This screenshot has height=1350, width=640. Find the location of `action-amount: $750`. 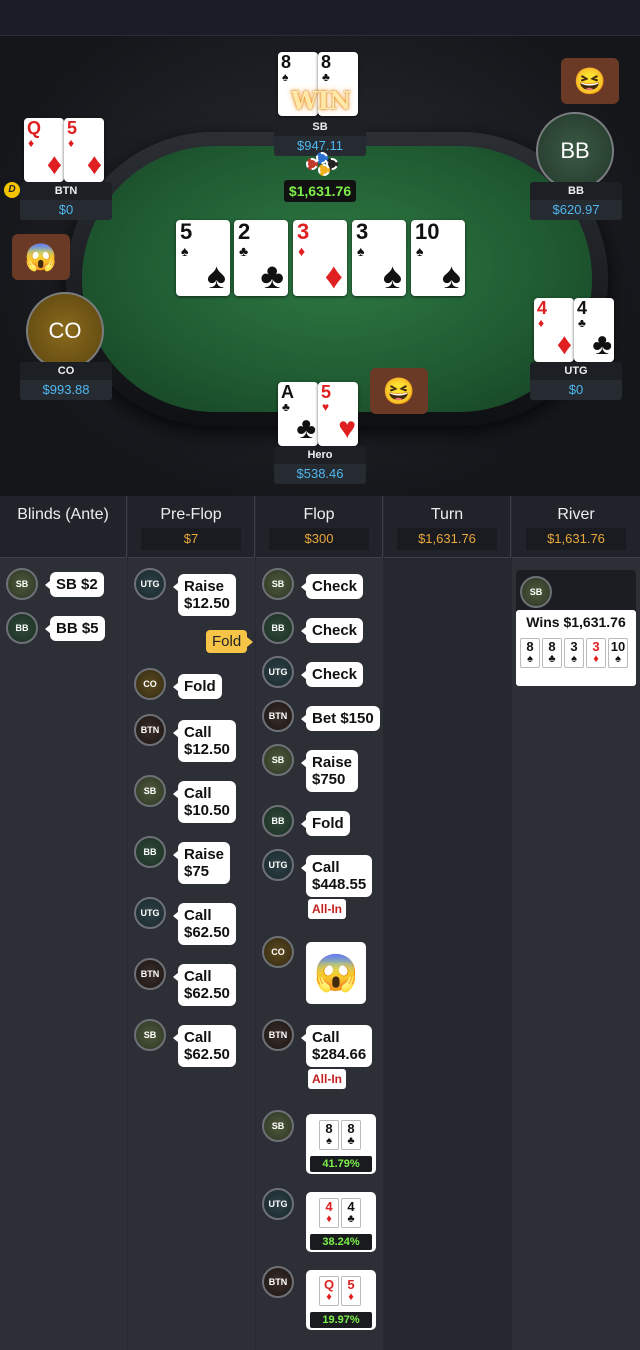

action-amount: $750 is located at coordinates (329, 779).